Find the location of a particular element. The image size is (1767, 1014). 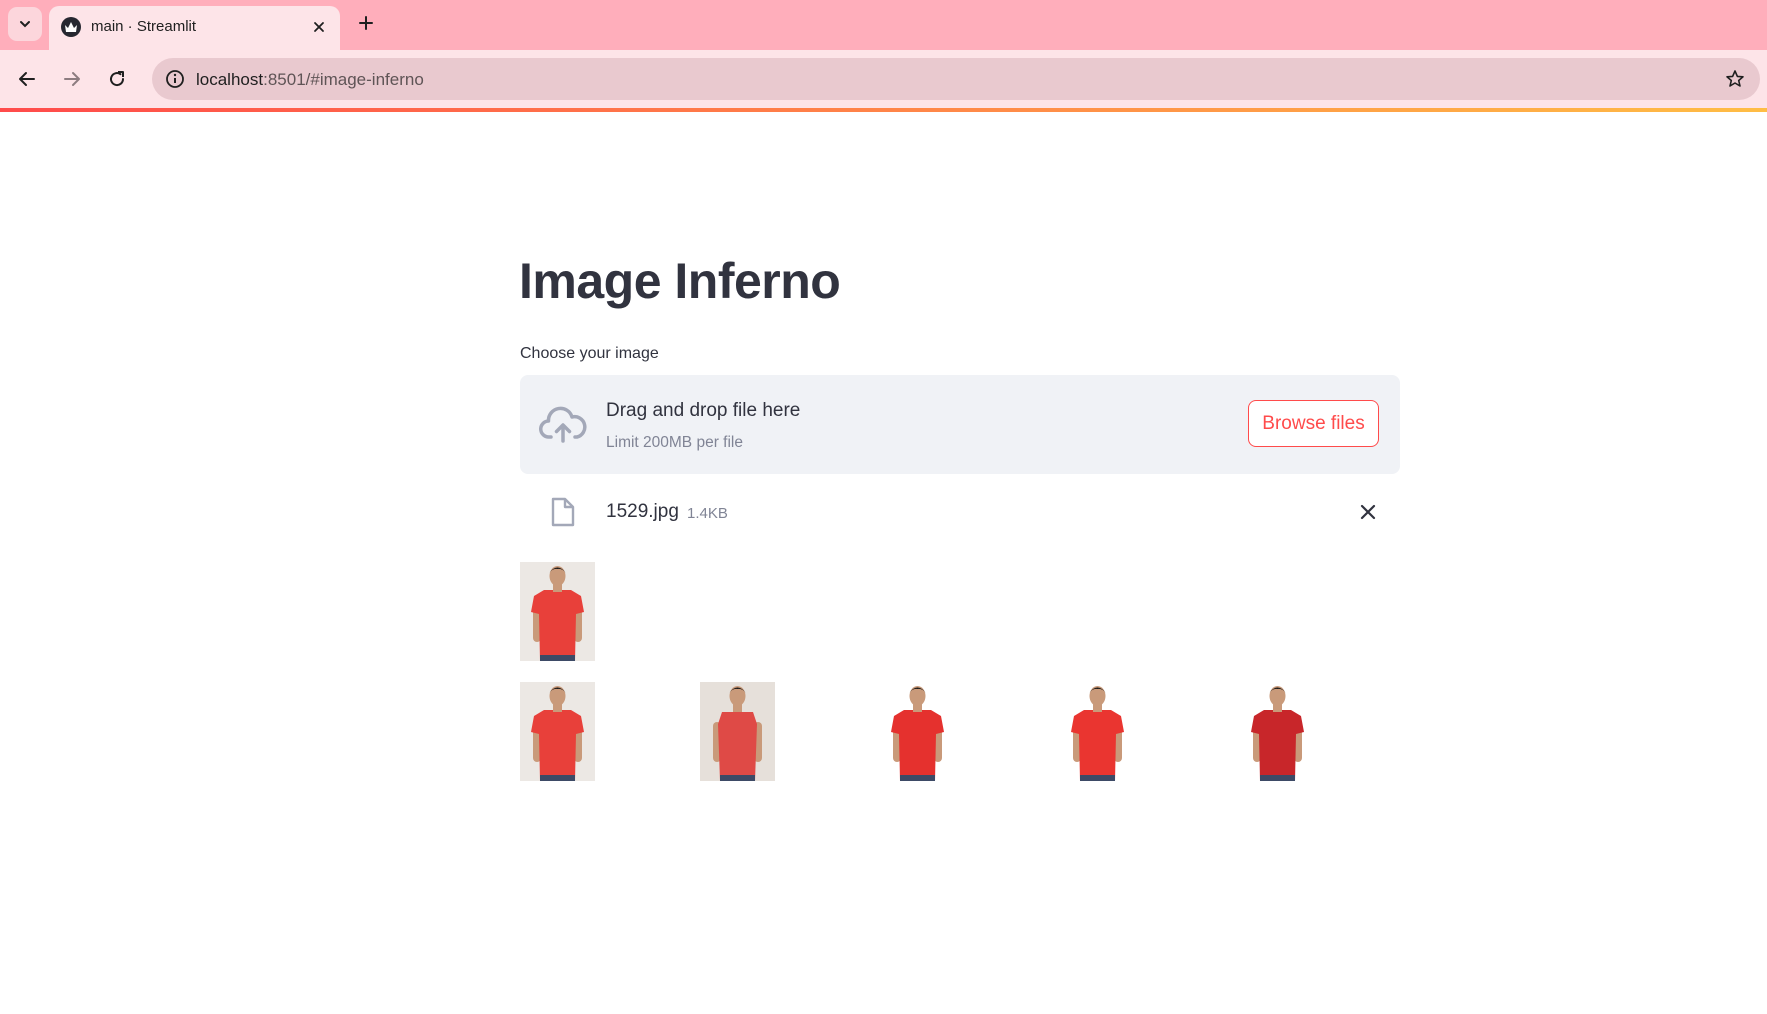

forward-arrow-icon is located at coordinates (72, 79).